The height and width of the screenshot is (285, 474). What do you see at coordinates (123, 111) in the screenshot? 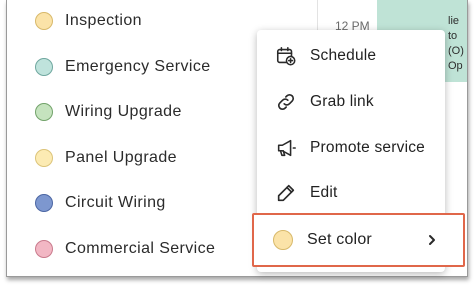
I see `category-label: Wiring Upgrade` at bounding box center [123, 111].